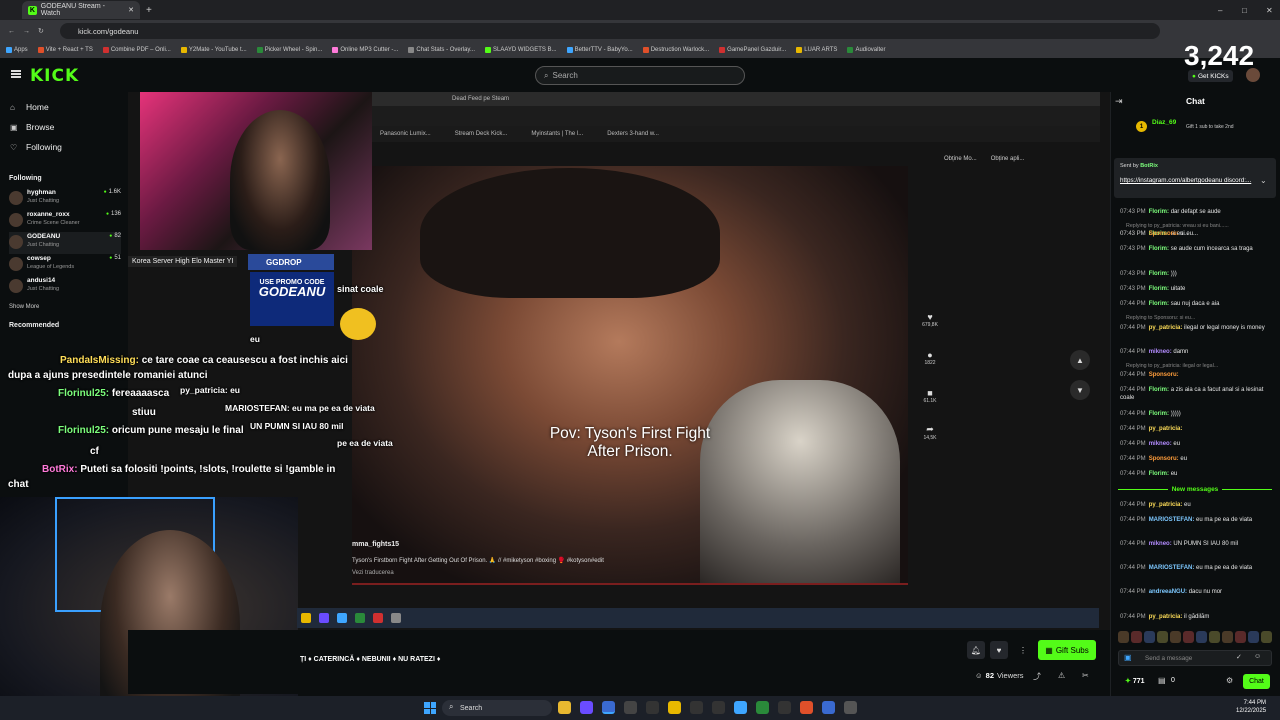 The height and width of the screenshot is (720, 1280). Describe the element at coordinates (1119, 101) in the screenshot. I see `collapse-chat-icon: ⇥` at that location.